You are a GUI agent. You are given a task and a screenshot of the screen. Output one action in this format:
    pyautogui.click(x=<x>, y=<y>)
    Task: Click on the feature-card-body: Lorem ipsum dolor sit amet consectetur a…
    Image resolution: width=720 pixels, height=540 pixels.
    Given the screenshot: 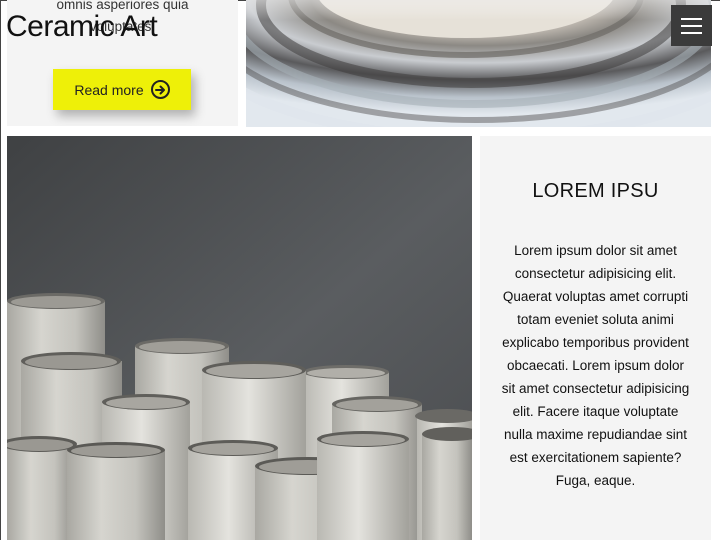 What is the action you would take?
    pyautogui.click(x=595, y=365)
    